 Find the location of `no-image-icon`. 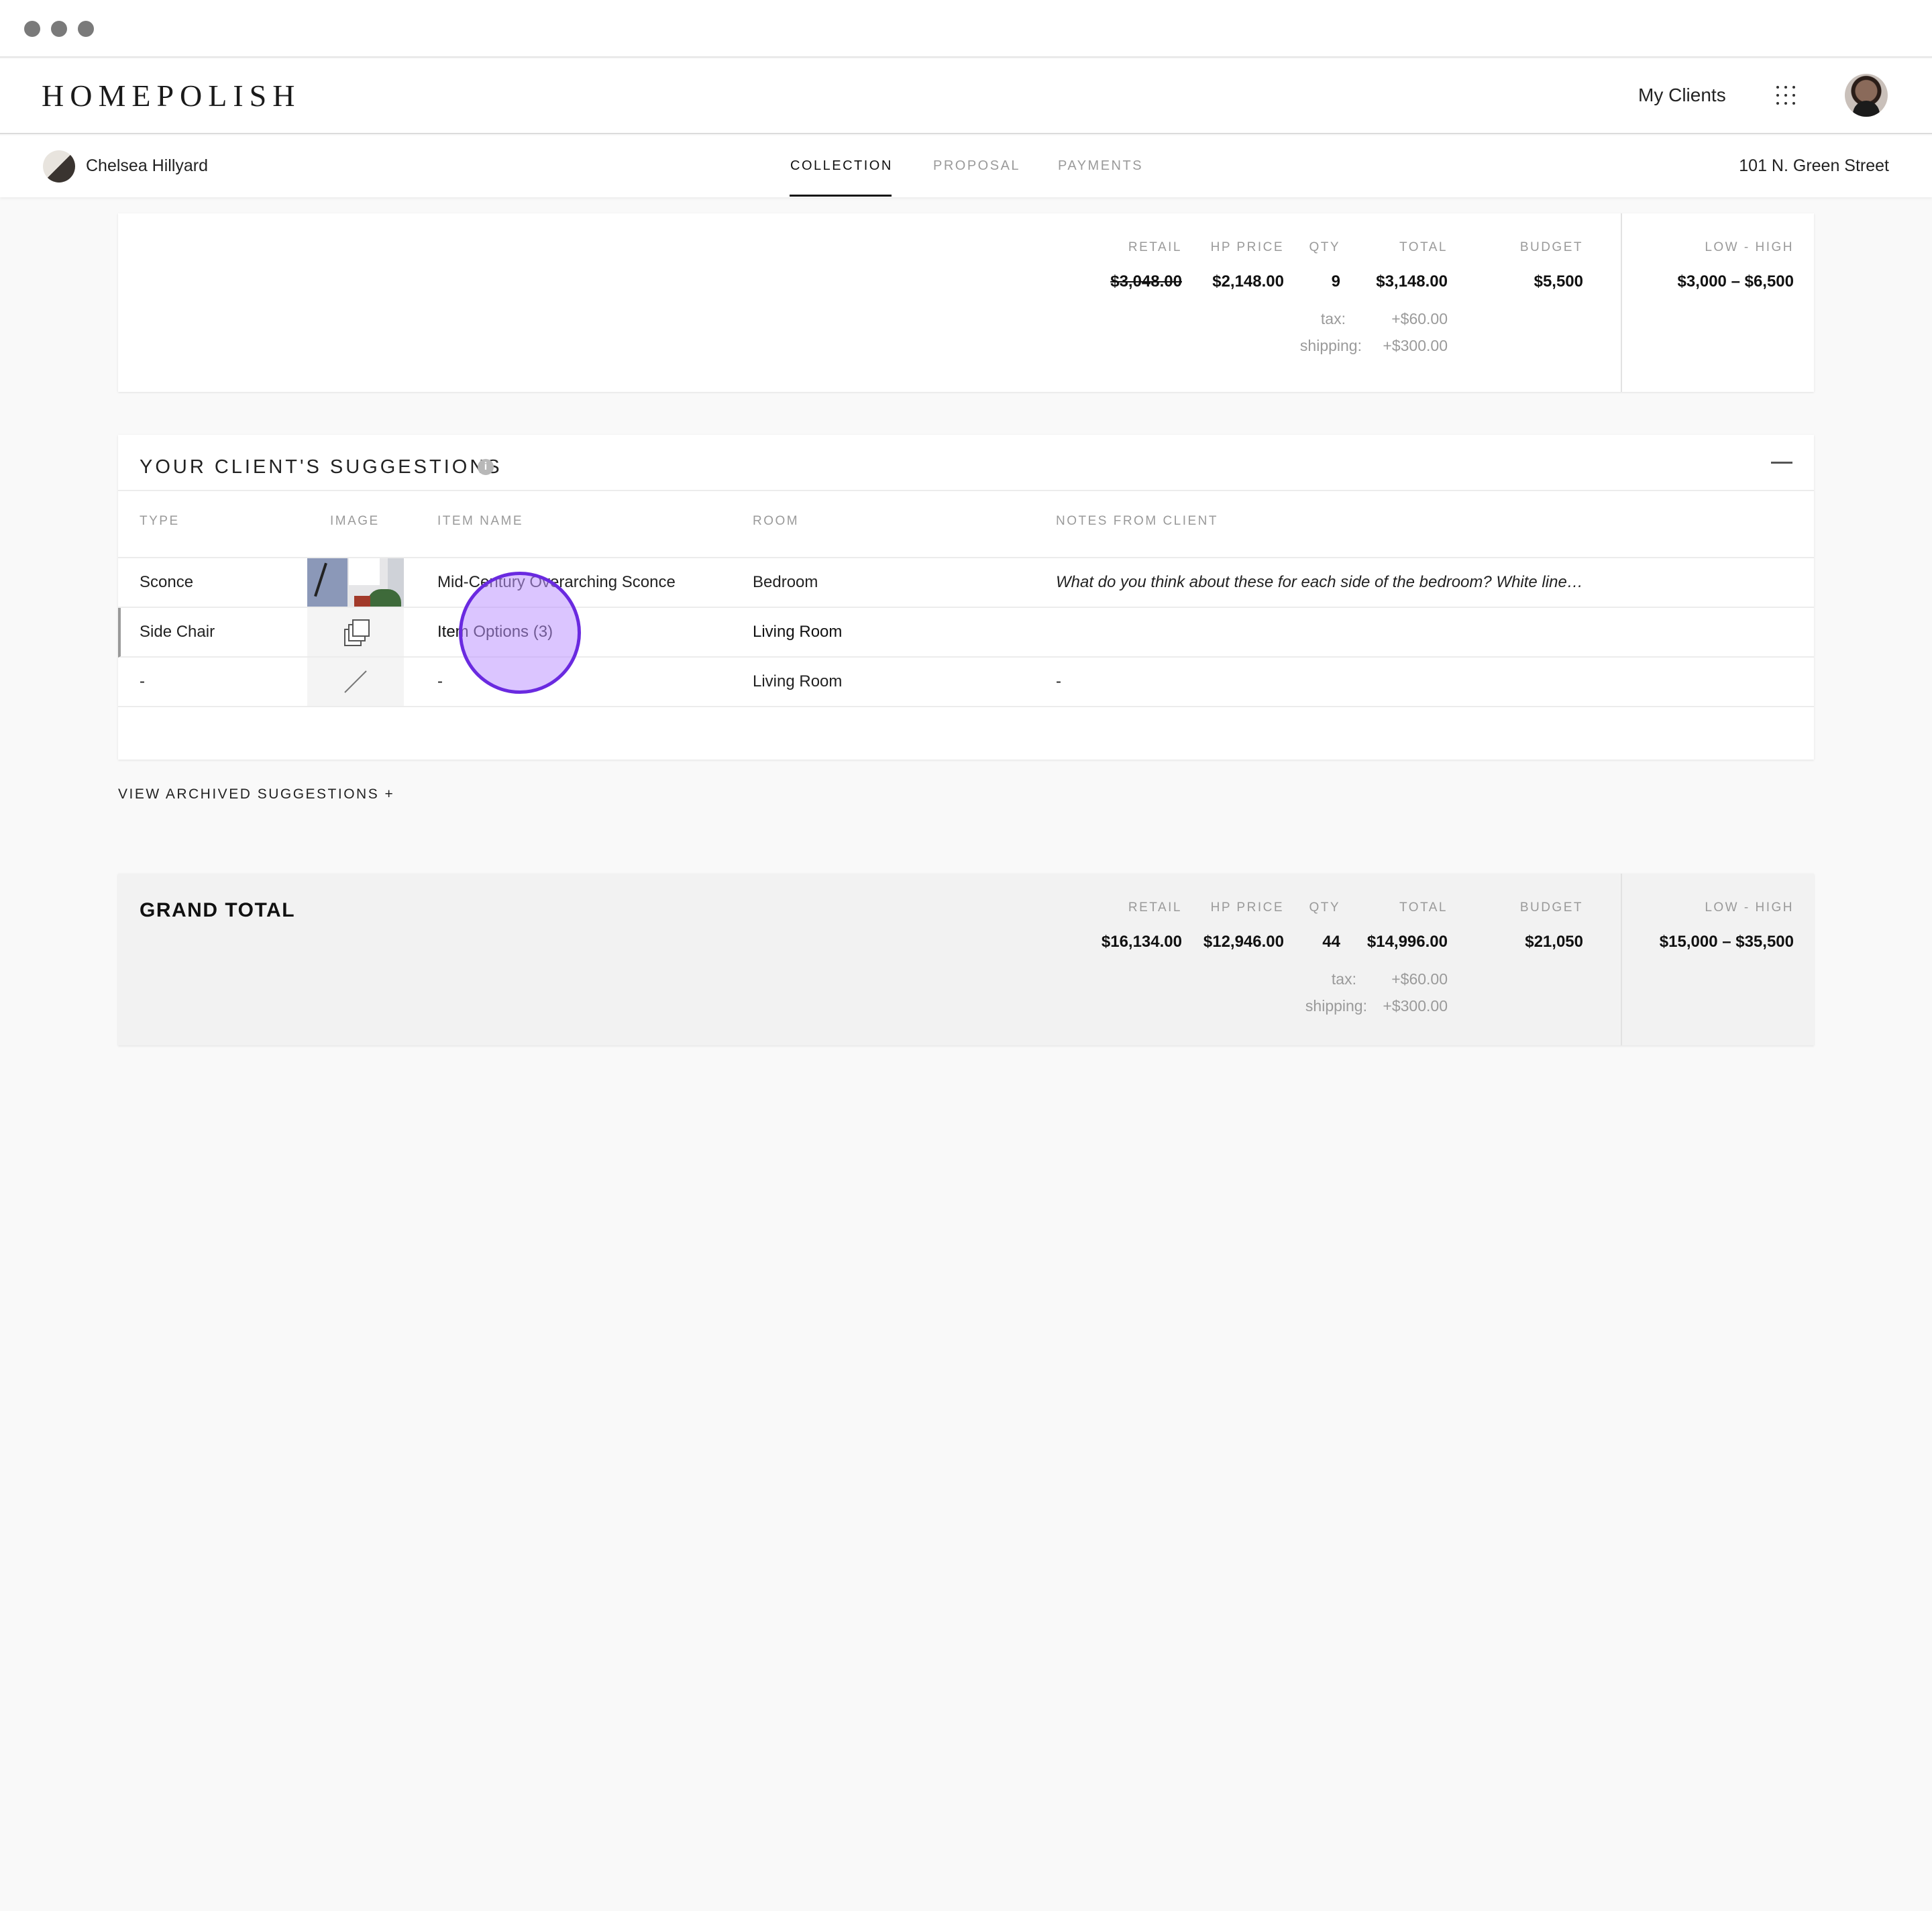

no-image-icon is located at coordinates (355, 682).